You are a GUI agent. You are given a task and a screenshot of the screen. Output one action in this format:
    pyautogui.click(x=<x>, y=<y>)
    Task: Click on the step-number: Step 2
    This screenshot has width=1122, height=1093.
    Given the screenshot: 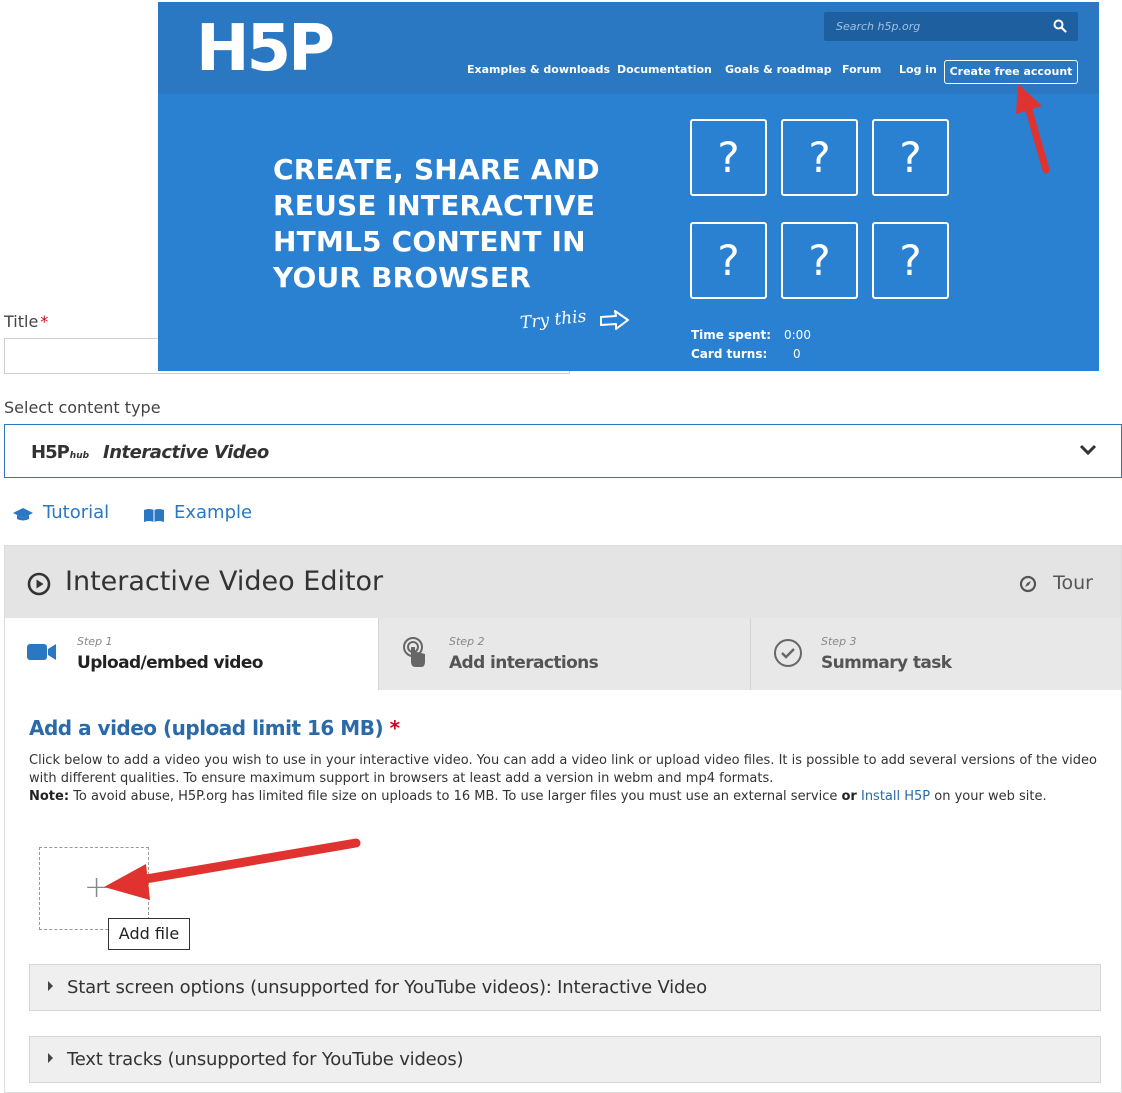 What is the action you would take?
    pyautogui.click(x=467, y=641)
    